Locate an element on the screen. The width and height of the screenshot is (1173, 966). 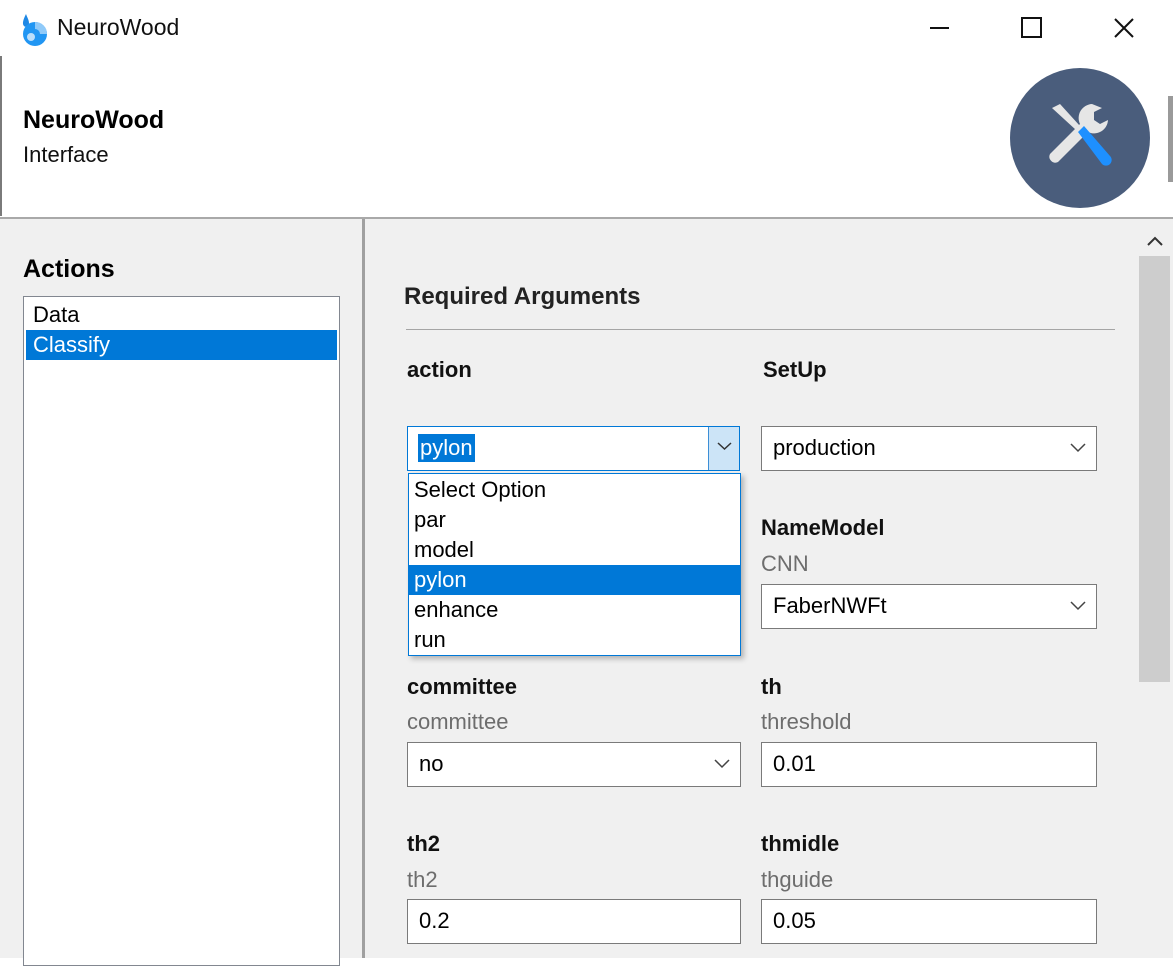
committee-help: committee is located at coordinates (458, 721).